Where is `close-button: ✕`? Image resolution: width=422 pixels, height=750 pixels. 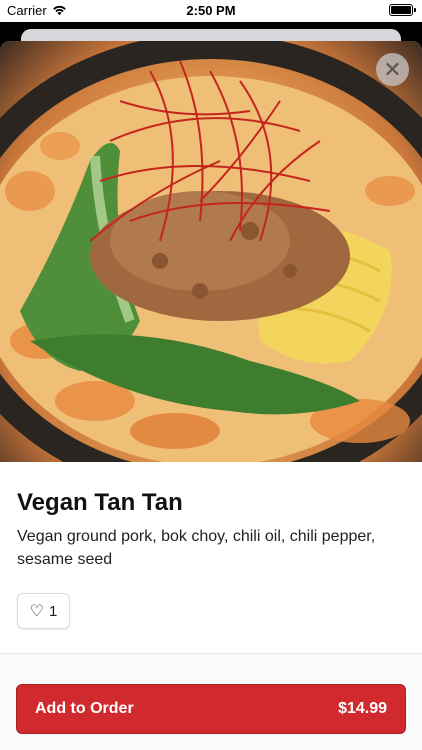 close-button: ✕ is located at coordinates (392, 69).